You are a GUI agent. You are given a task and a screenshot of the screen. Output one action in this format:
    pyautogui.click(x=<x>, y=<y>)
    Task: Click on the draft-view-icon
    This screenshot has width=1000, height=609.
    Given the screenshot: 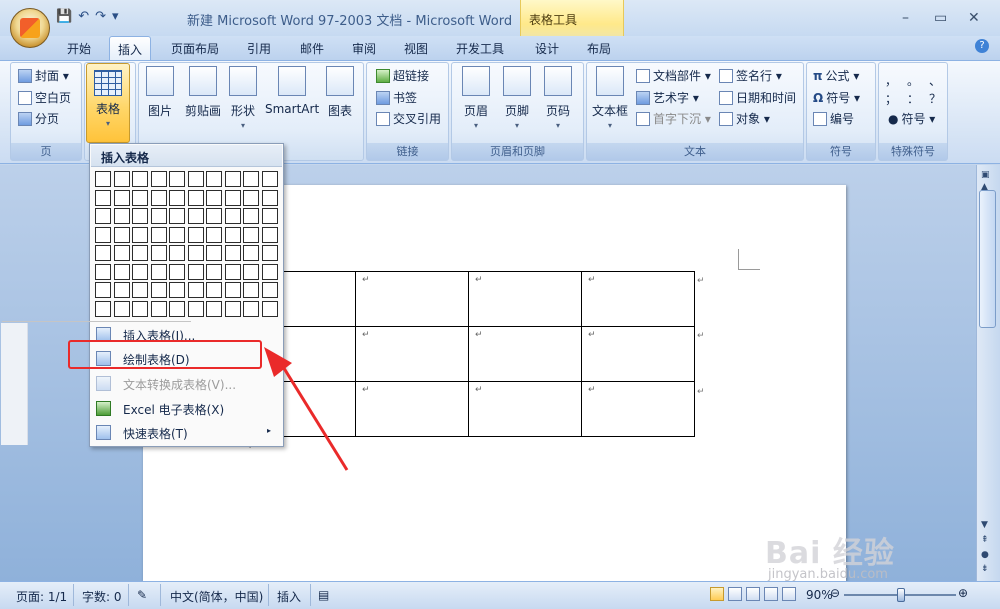 What is the action you would take?
    pyautogui.click(x=789, y=594)
    